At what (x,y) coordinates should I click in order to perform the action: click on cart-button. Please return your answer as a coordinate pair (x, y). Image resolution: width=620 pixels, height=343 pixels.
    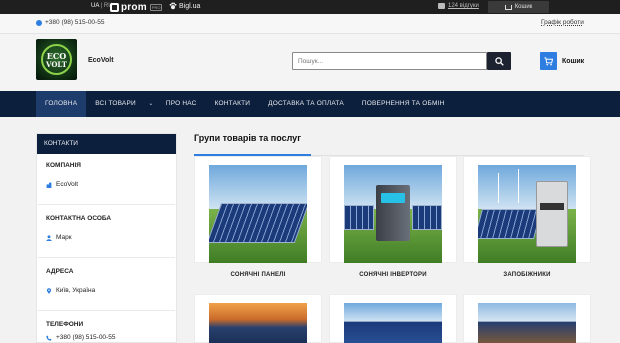
    Looking at the image, I should click on (548, 61).